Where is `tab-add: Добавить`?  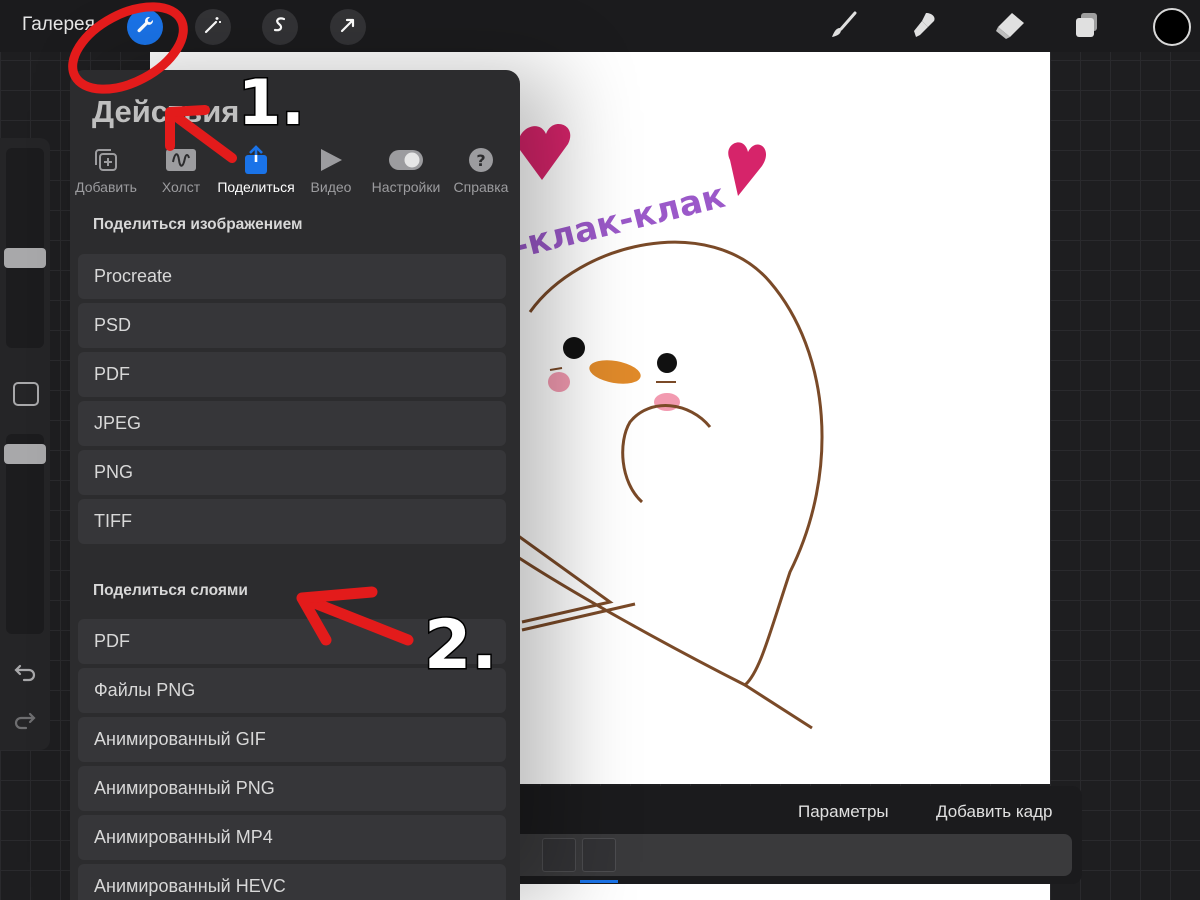 tab-add: Добавить is located at coordinates (108, 173).